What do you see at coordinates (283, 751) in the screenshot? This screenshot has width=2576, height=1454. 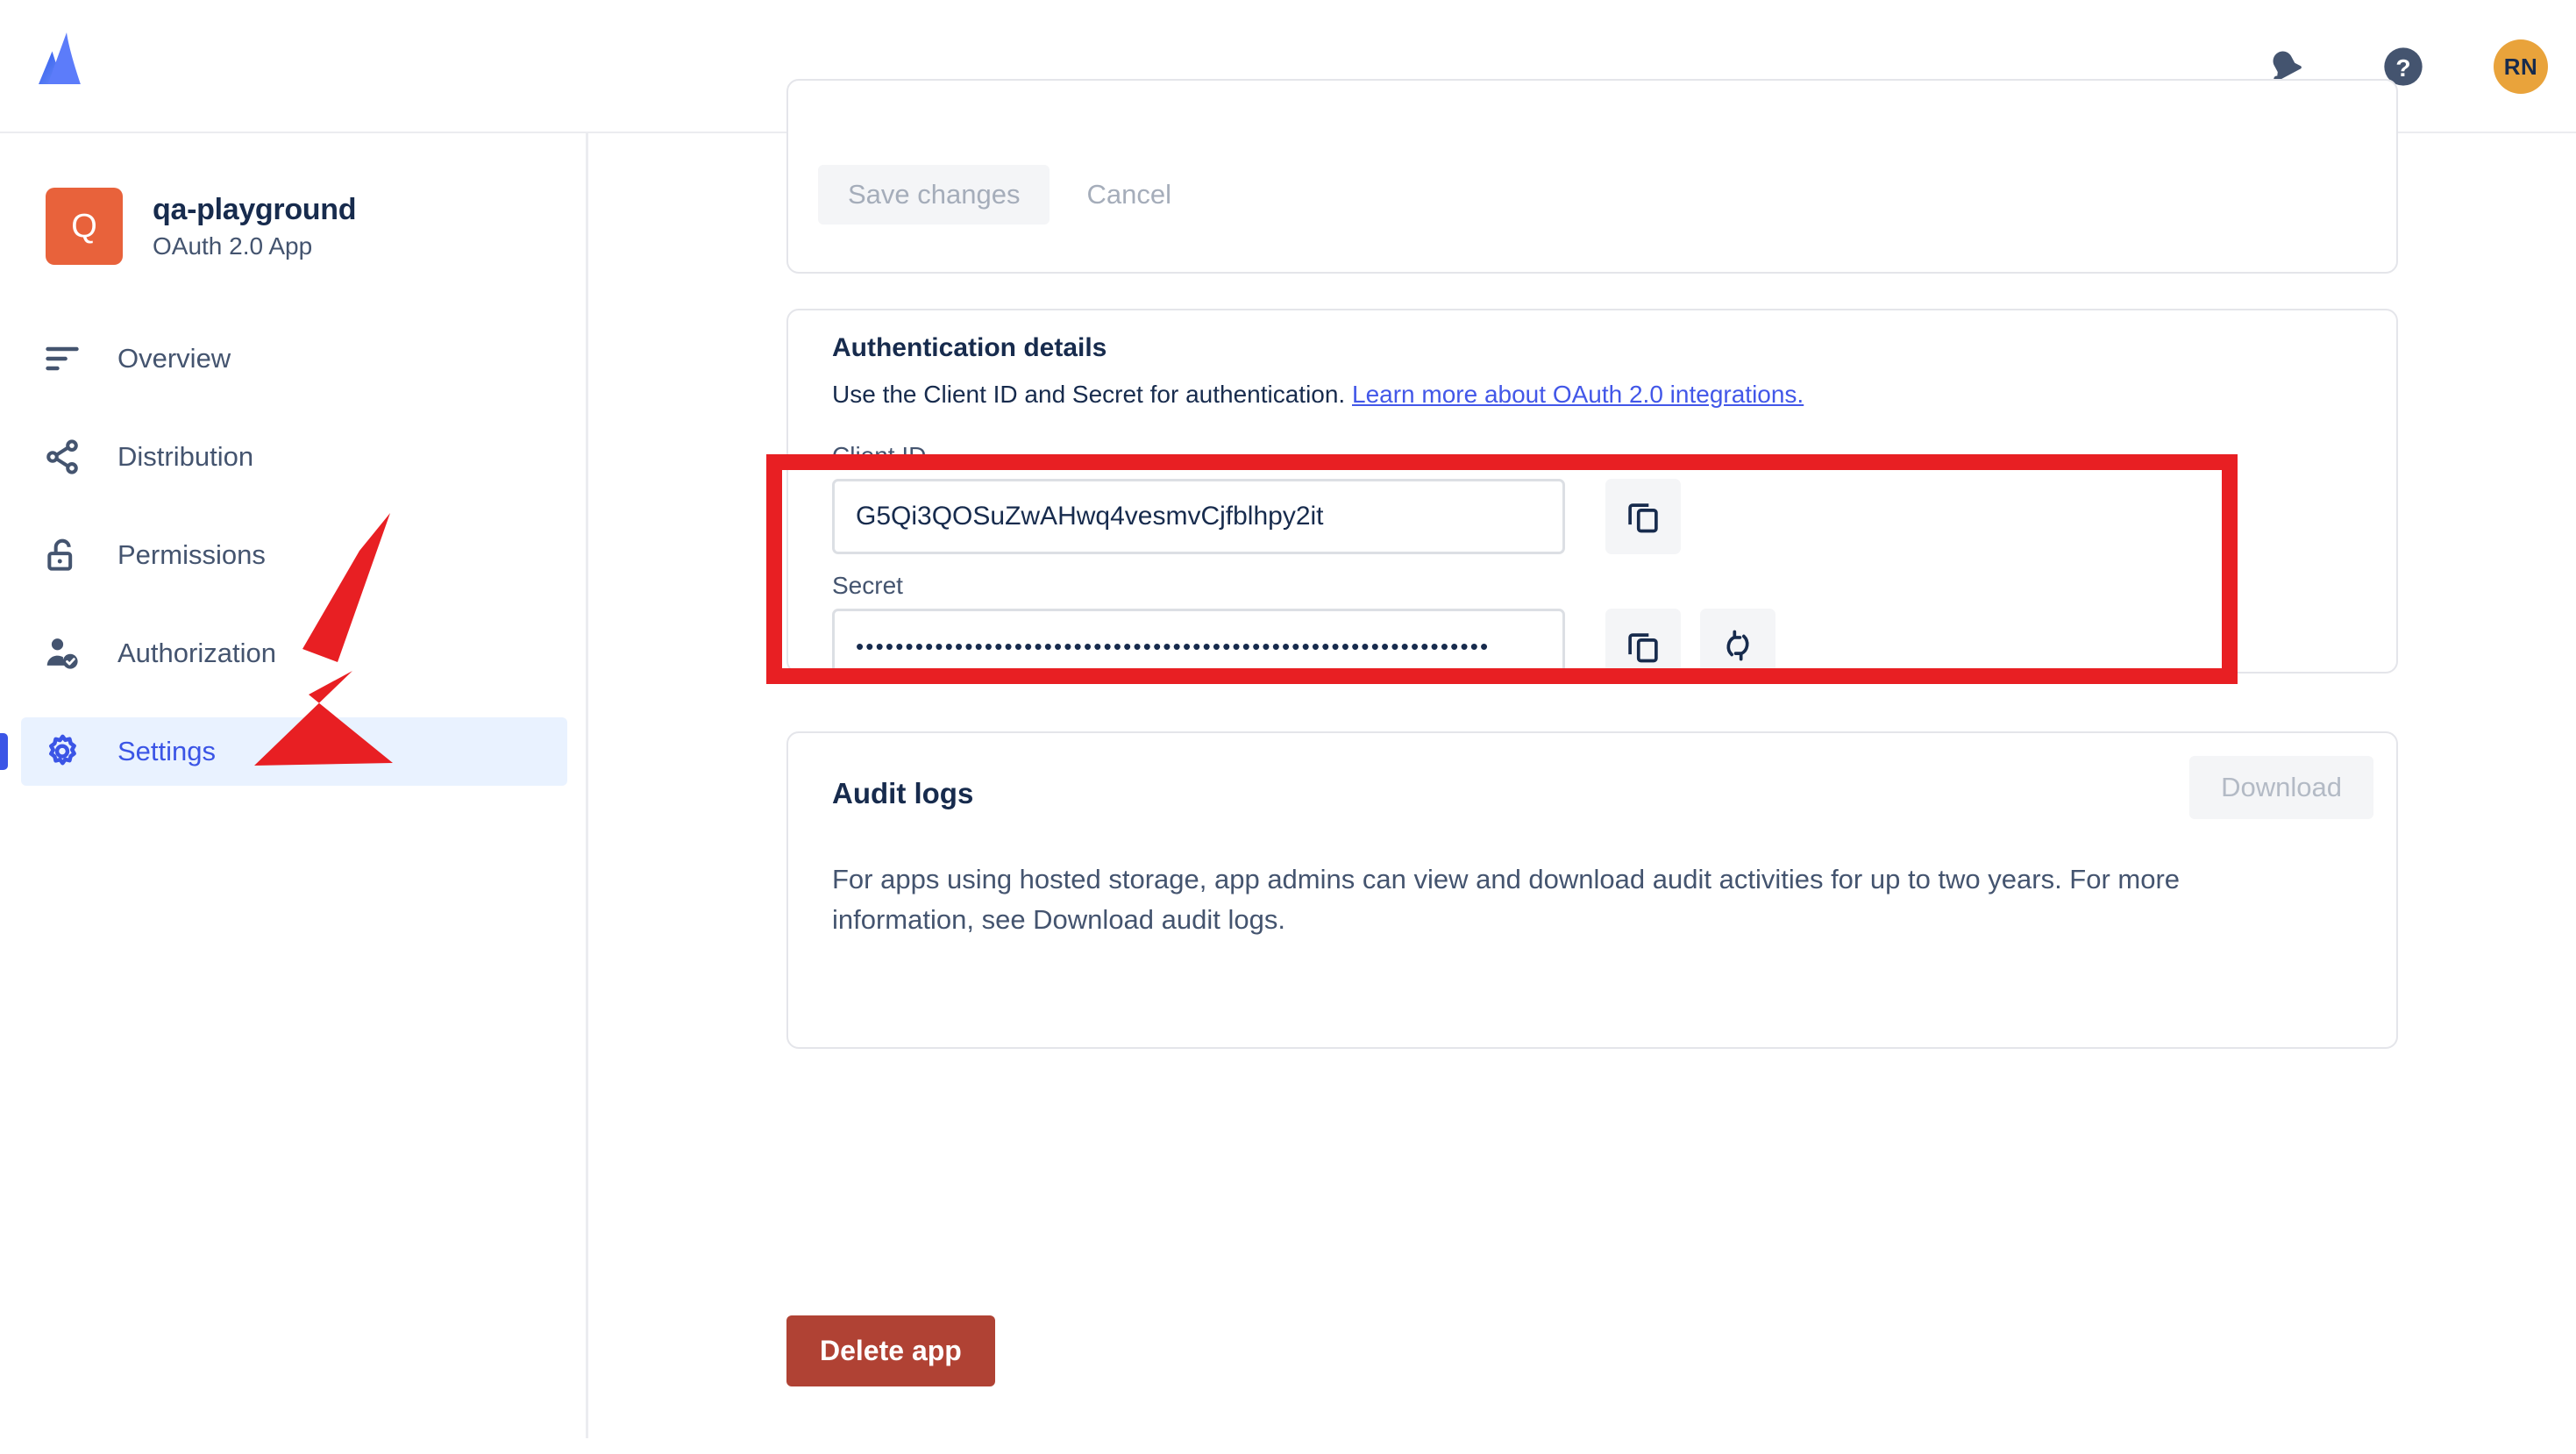 I see `sidebar-item-settings: Settings` at bounding box center [283, 751].